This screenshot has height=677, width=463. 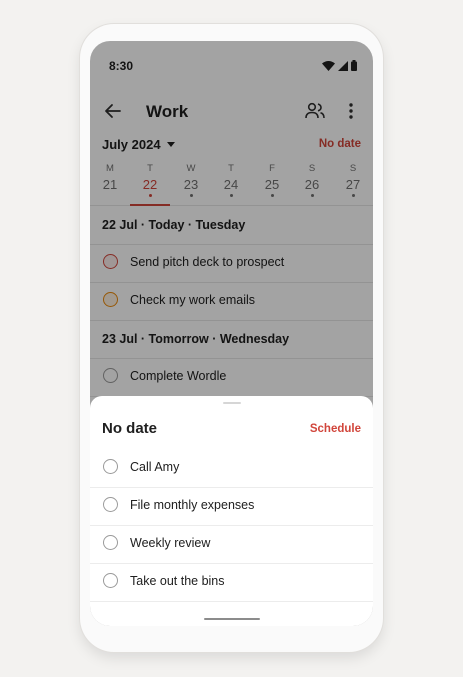 I want to click on no-date-link: No date, so click(x=340, y=144).